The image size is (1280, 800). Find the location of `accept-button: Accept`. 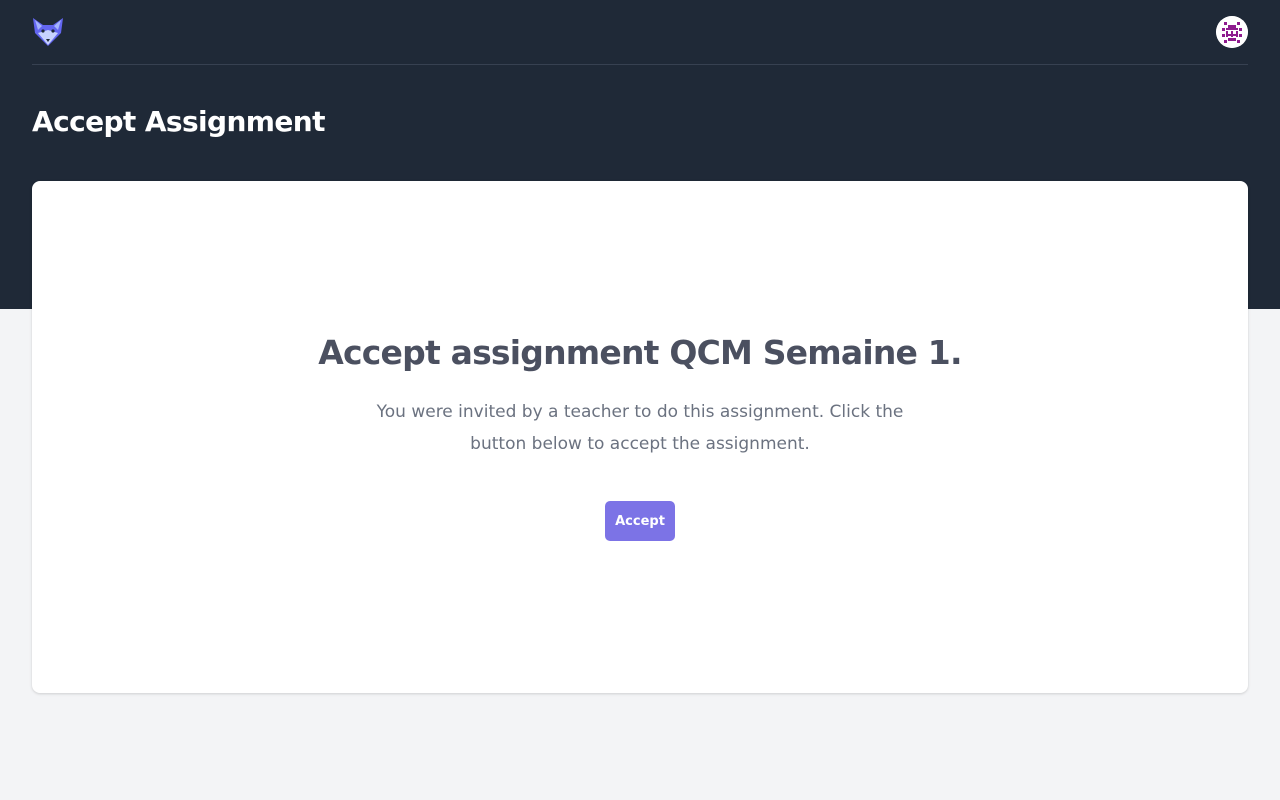

accept-button: Accept is located at coordinates (640, 521).